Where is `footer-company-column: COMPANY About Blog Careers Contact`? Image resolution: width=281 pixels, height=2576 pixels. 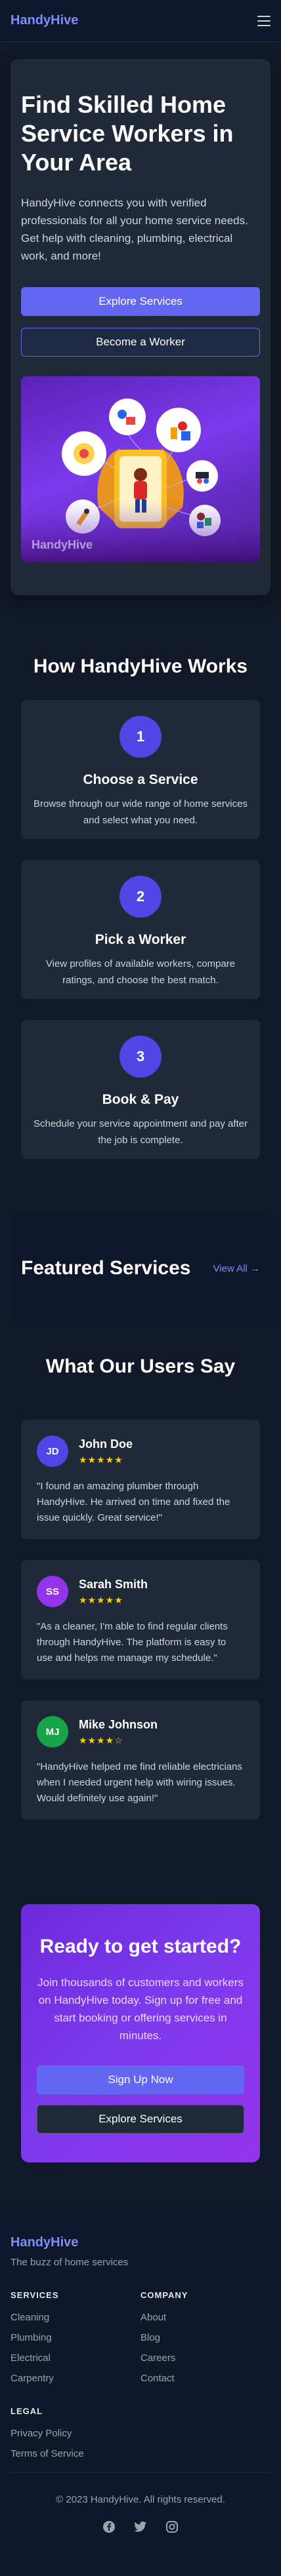
footer-company-column: COMPANY About Blog Careers Contact is located at coordinates (205, 2341).